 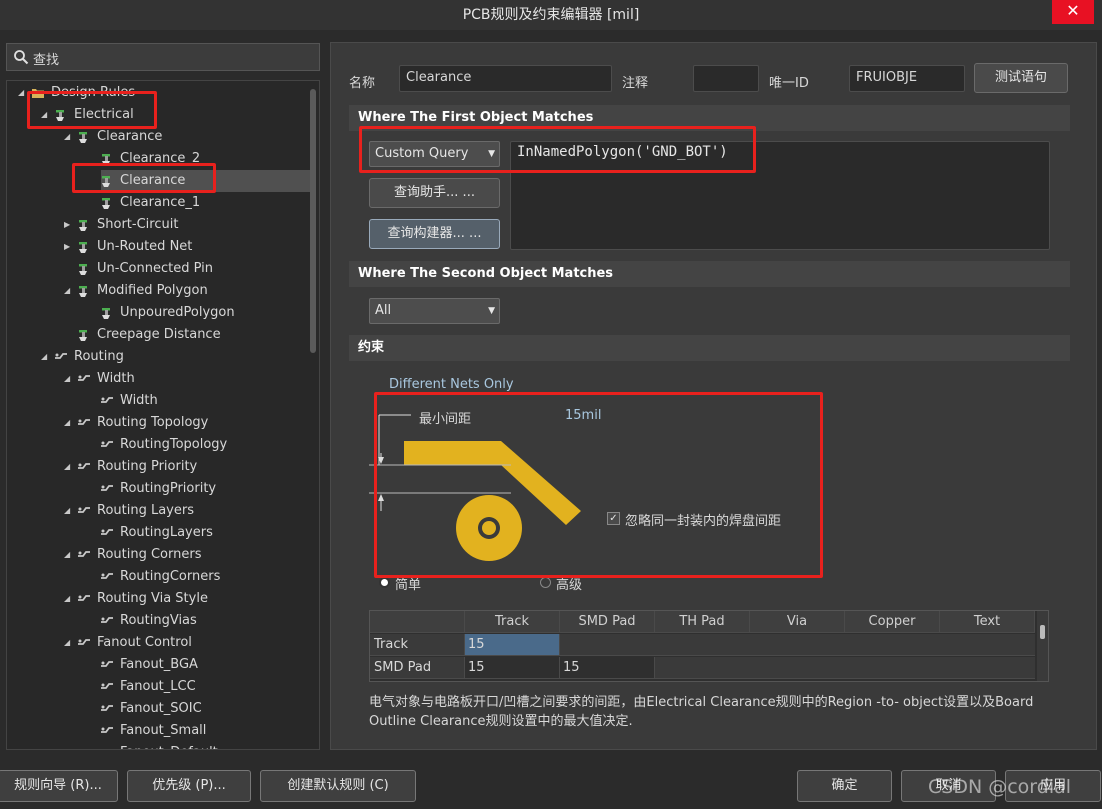 I want to click on tree-item-label: Routing Layers, so click(x=145, y=510).